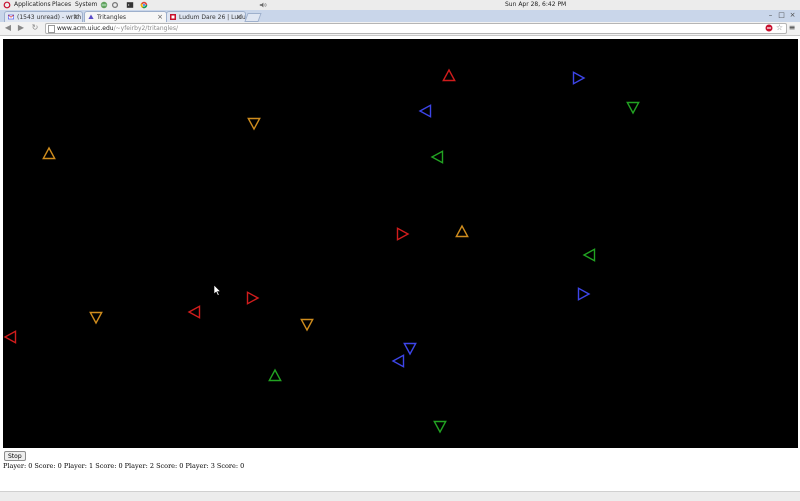 The width and height of the screenshot is (800, 501). Describe the element at coordinates (144, 5) in the screenshot. I see `chrome-icon` at that location.